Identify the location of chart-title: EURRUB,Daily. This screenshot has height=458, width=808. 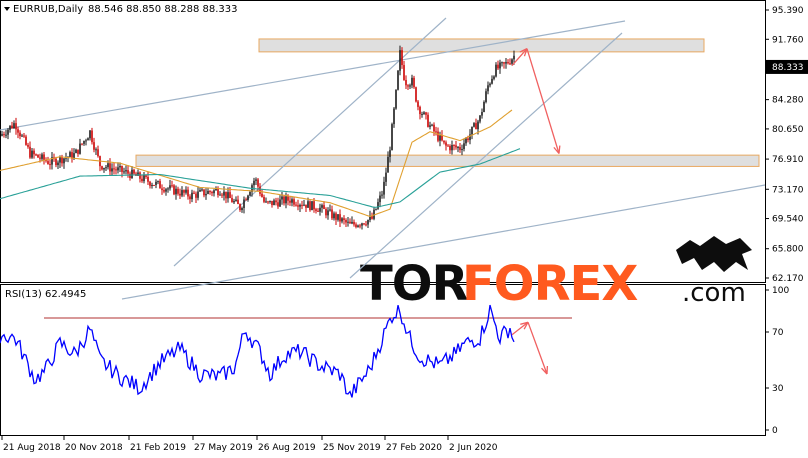
(48, 9).